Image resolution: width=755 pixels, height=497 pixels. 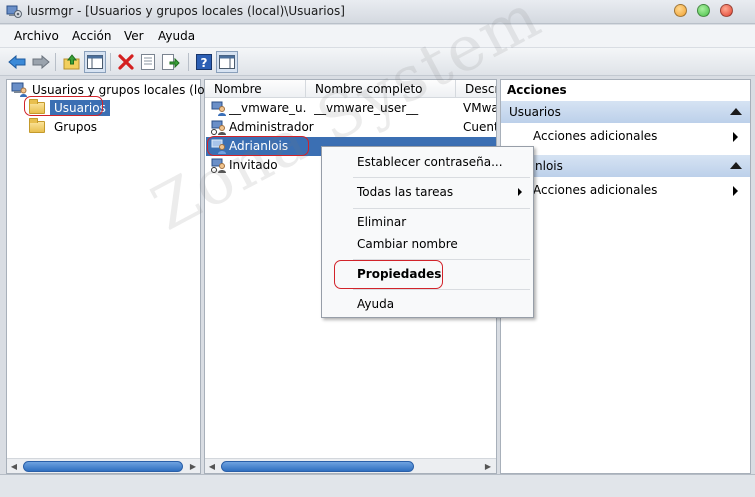 I want to click on list-row: __vmware_u... __vmware_user__ VMwa, so click(x=351, y=108).